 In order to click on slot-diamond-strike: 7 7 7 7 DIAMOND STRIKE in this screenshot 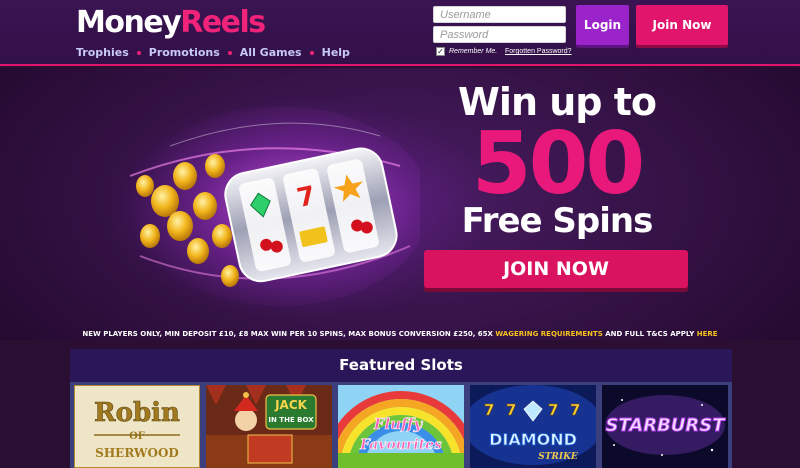, I will do `click(533, 426)`.